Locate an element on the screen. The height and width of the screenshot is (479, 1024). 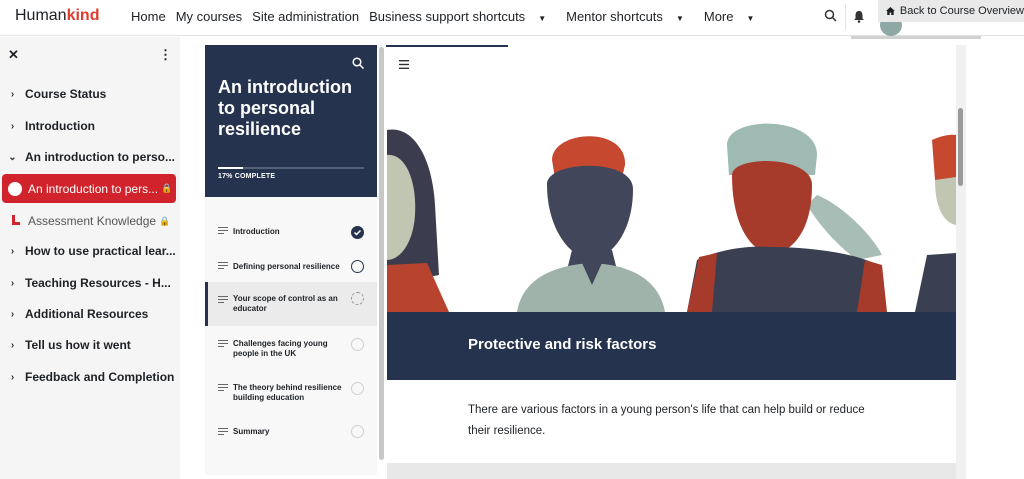
nav-divider is located at coordinates (845, 17).